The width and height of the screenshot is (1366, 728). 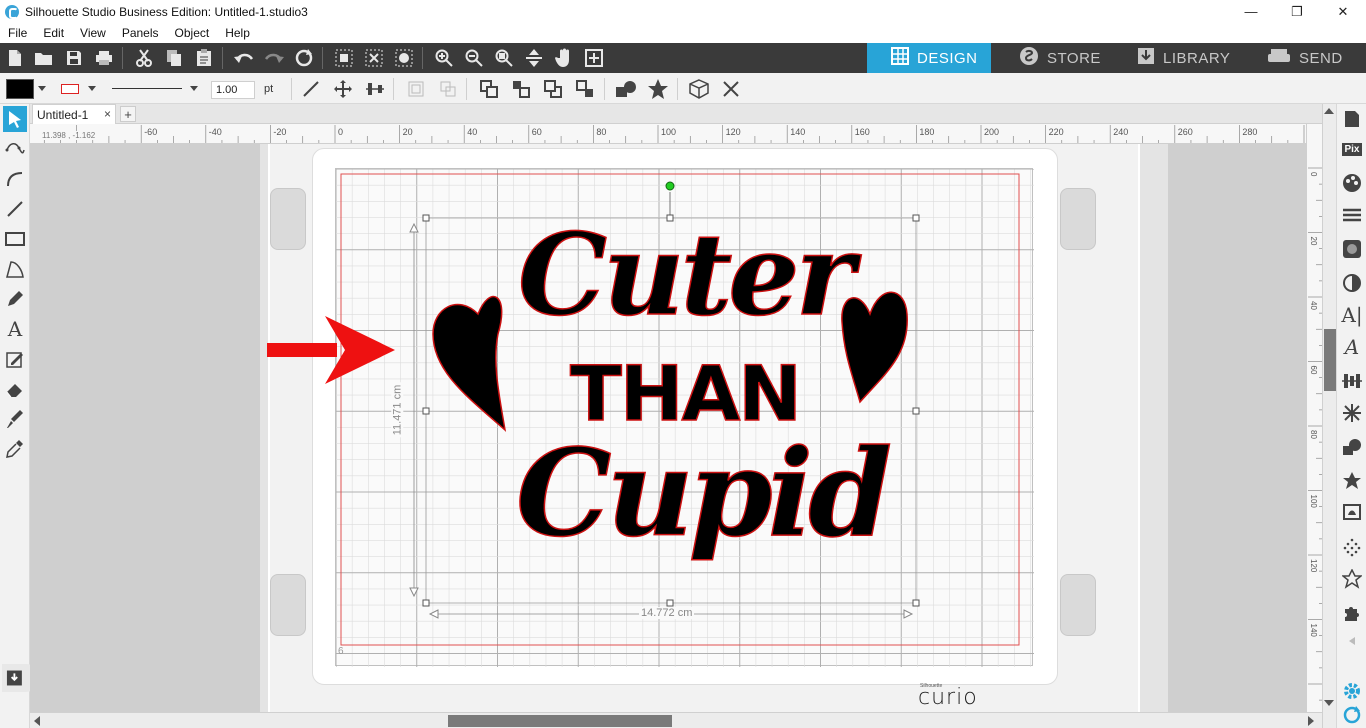 I want to click on redo-icon, so click(x=274, y=58).